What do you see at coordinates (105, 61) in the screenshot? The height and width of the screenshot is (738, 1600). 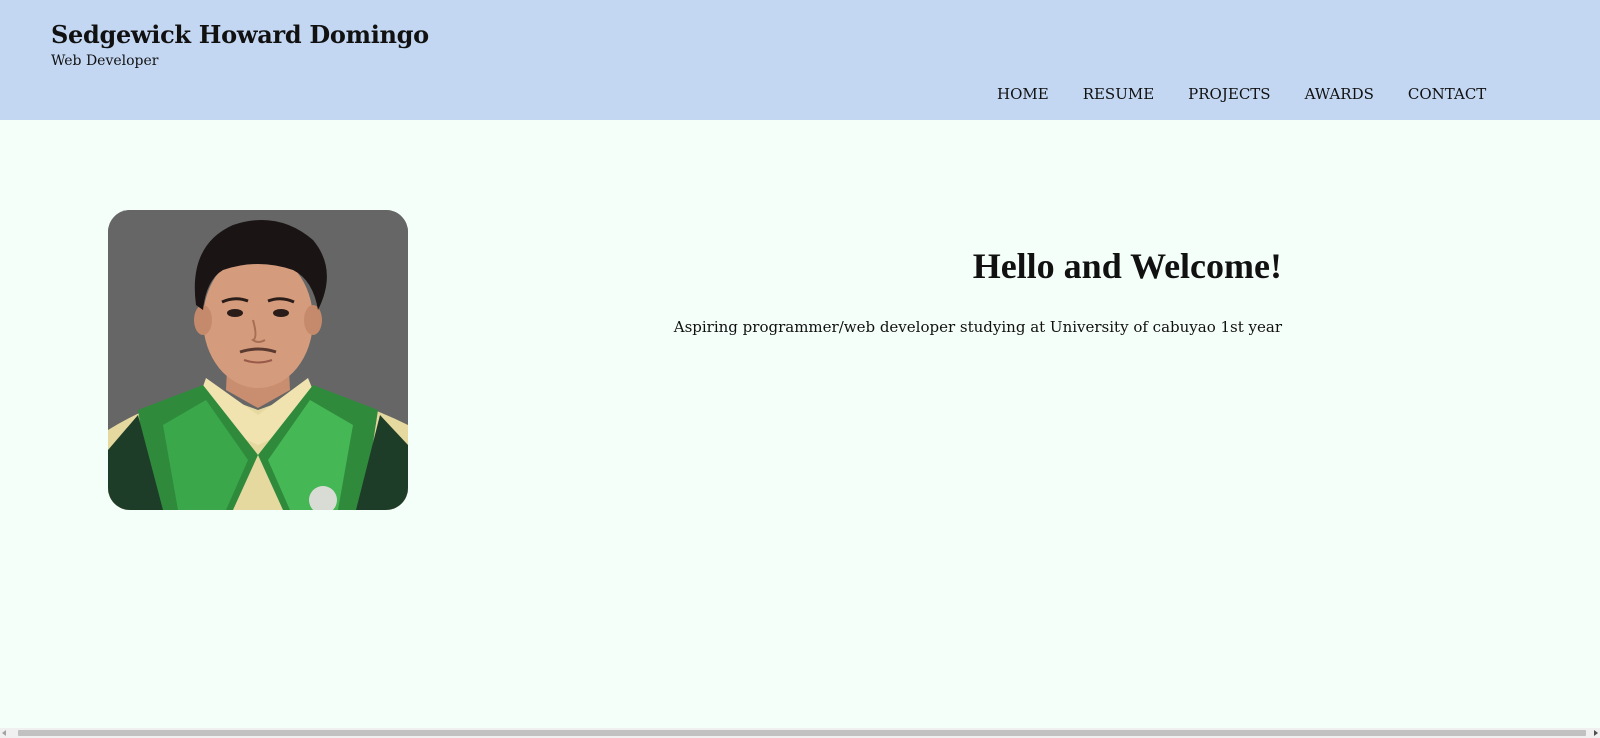 I see `site-role: Web Developer` at bounding box center [105, 61].